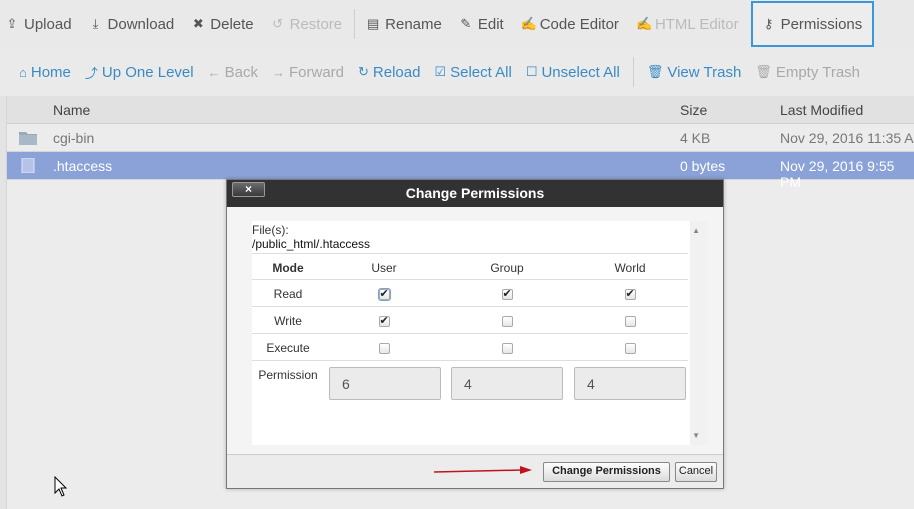 The height and width of the screenshot is (509, 914). What do you see at coordinates (507, 322) in the screenshot?
I see `group-write-checkbox` at bounding box center [507, 322].